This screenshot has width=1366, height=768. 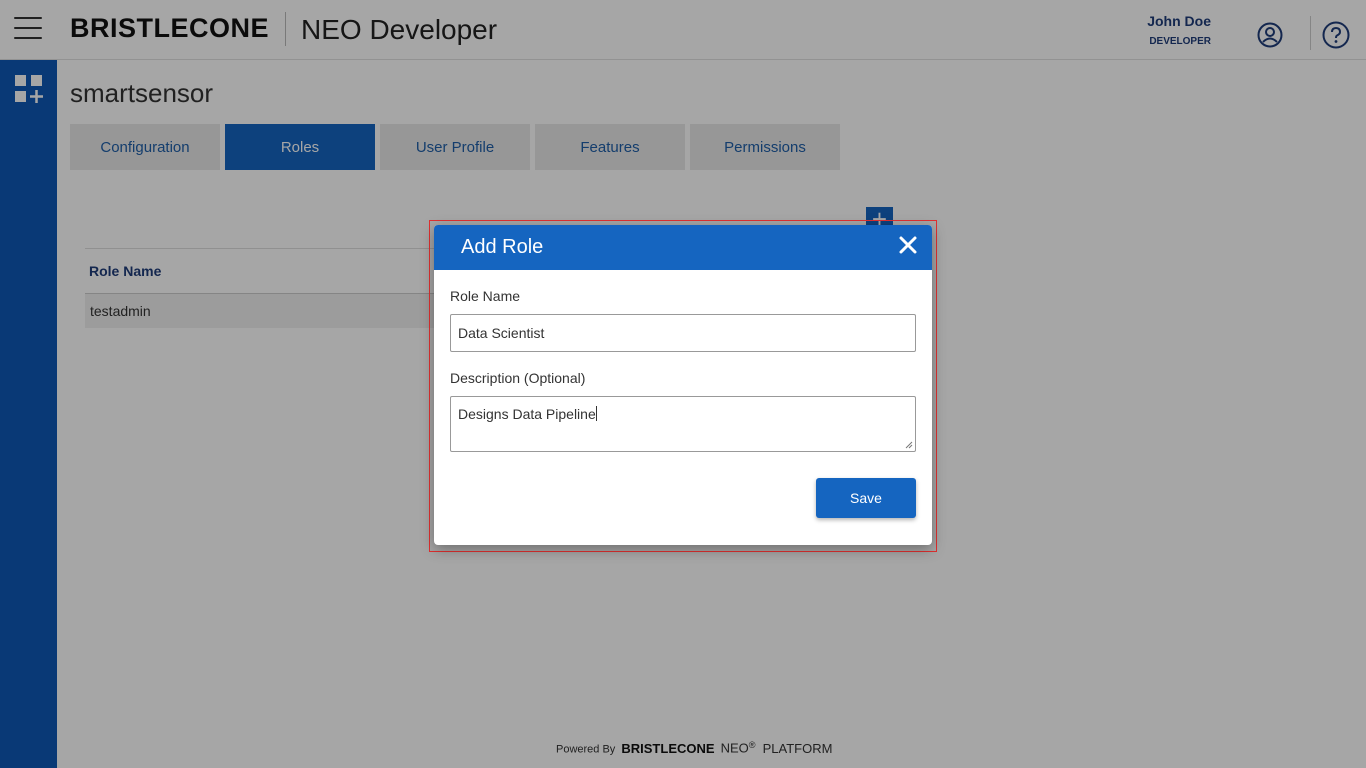 What do you see at coordinates (683, 424) in the screenshot?
I see `description-textarea: Designs Data Pipeline` at bounding box center [683, 424].